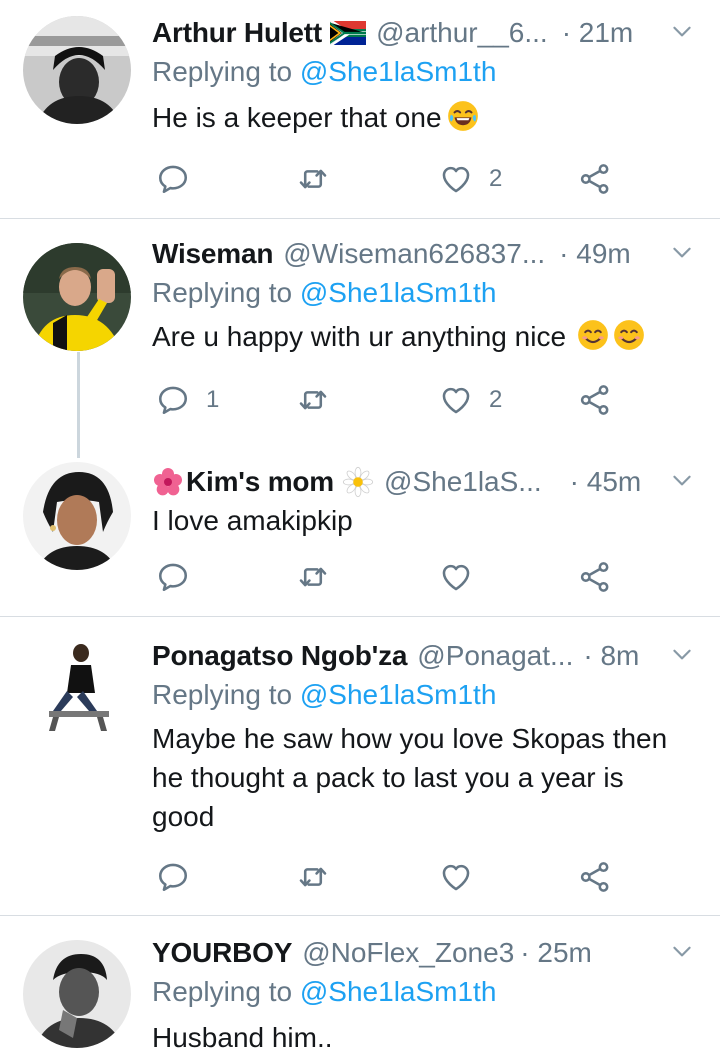 This screenshot has width=720, height=1060. What do you see at coordinates (429, 1037) in the screenshot?
I see `tweet-text: Husband him..` at bounding box center [429, 1037].